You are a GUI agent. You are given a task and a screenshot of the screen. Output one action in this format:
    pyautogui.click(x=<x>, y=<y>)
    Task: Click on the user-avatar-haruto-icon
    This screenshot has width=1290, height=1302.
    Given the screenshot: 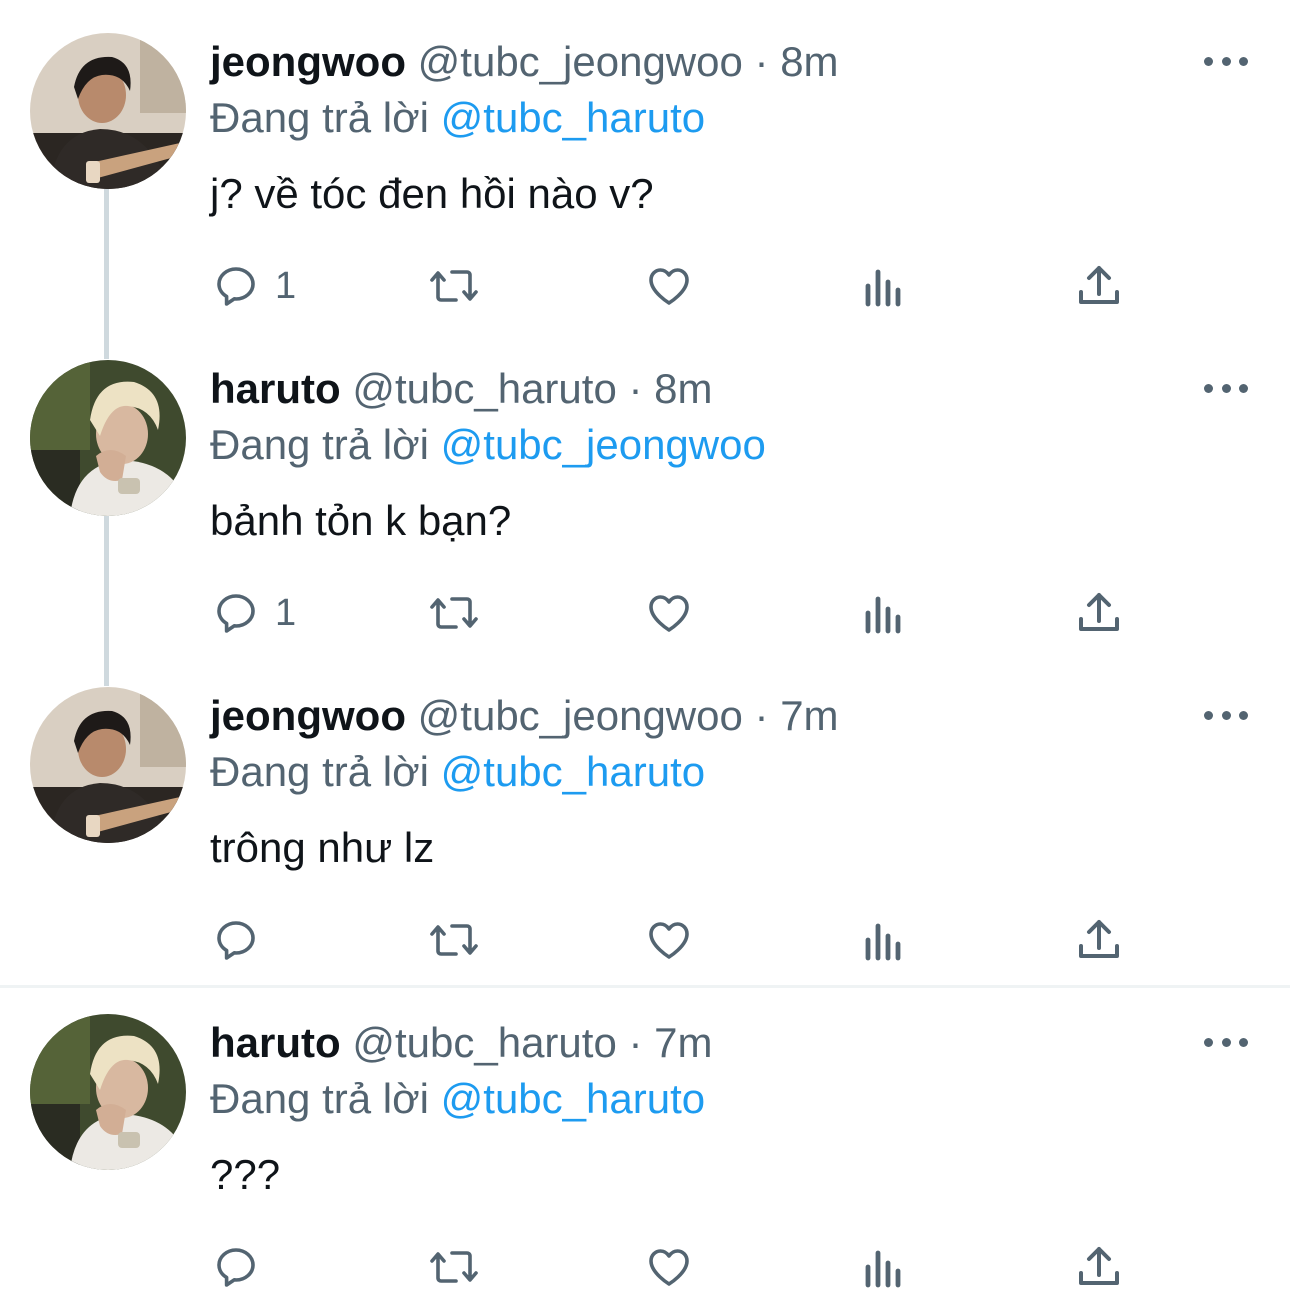 What is the action you would take?
    pyautogui.click(x=108, y=438)
    